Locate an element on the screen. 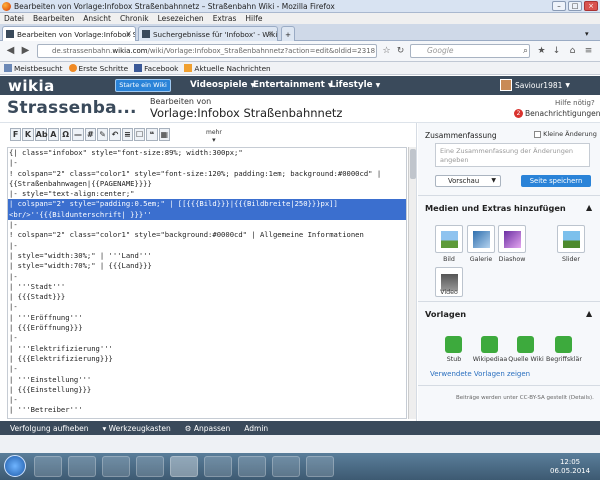  bookmarks-icon: ★ is located at coordinates (541, 51).